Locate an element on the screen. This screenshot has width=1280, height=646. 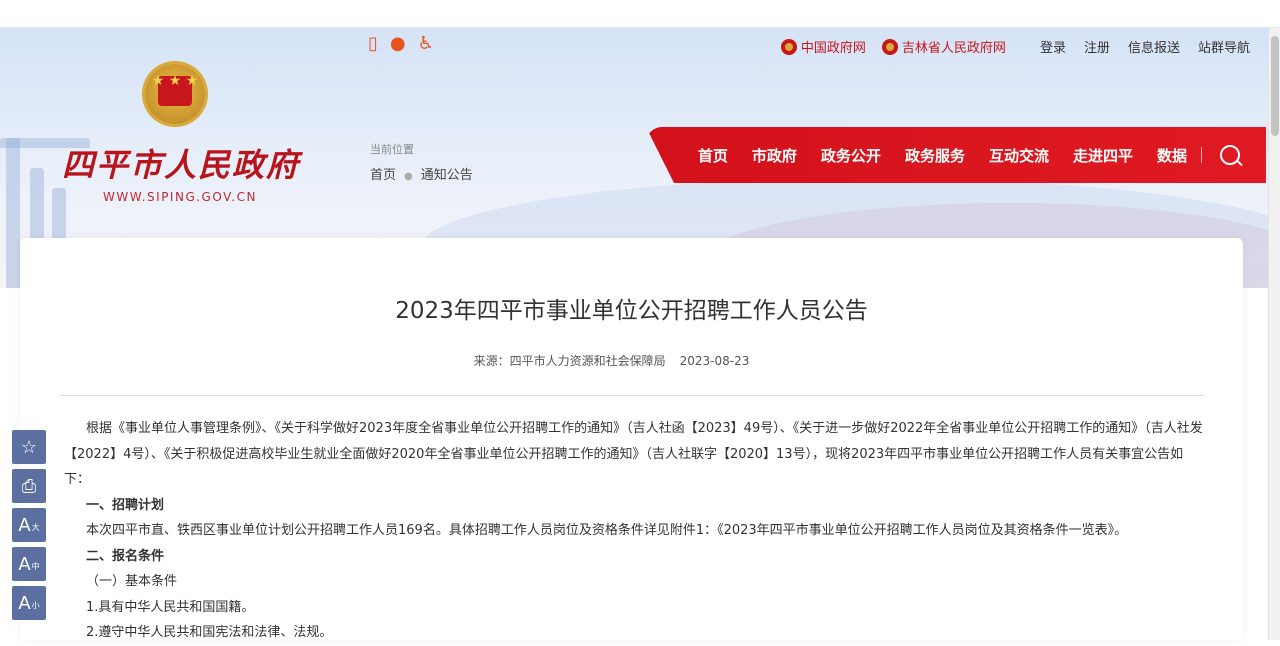
site-logo-text: 四平市人民政府 is located at coordinates (181, 163).